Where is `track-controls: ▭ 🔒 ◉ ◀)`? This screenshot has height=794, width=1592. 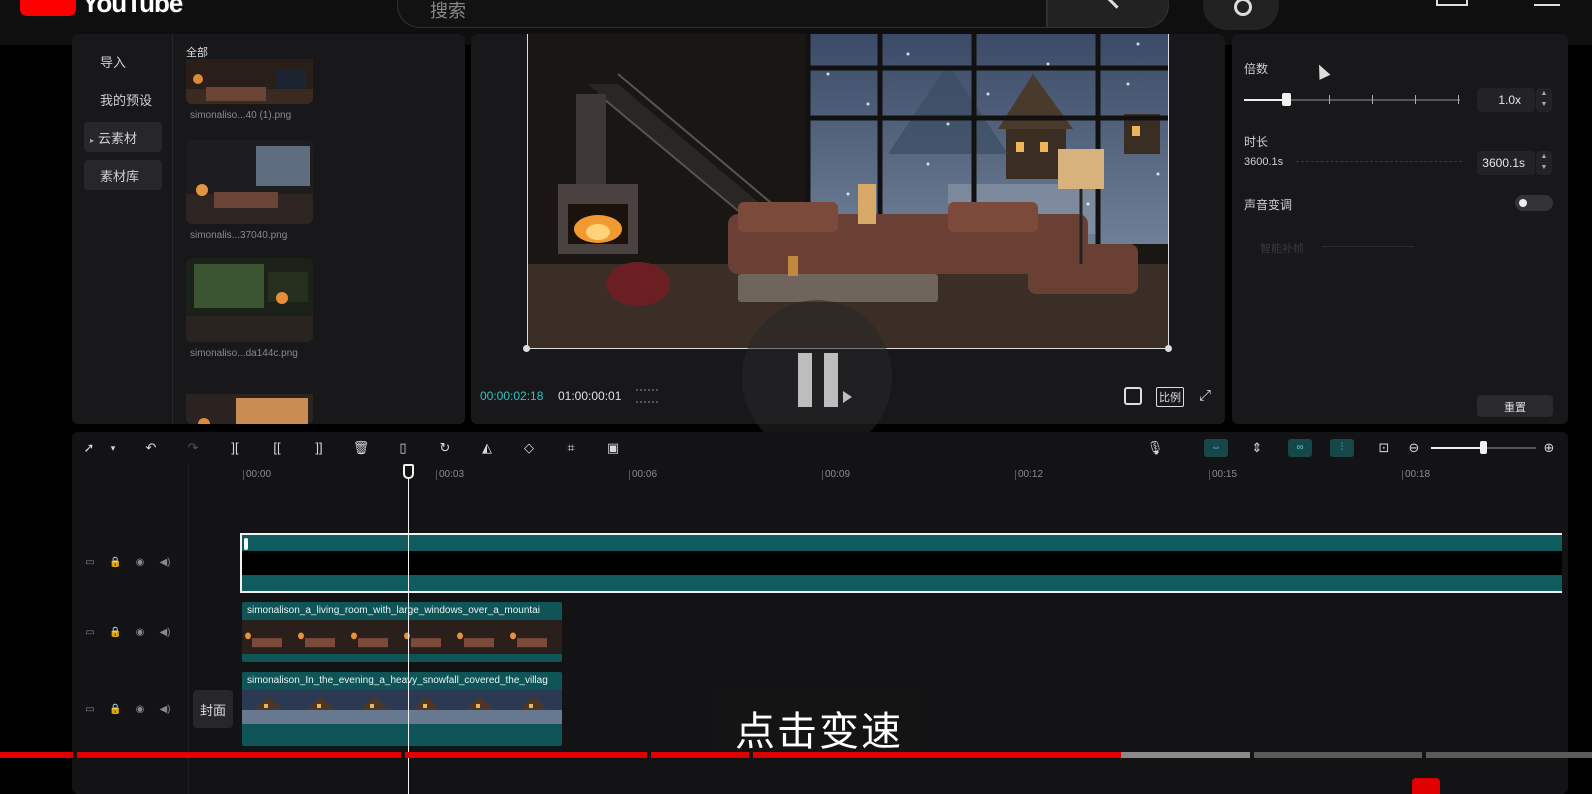 track-controls: ▭ 🔒 ◉ ◀) is located at coordinates (127, 562).